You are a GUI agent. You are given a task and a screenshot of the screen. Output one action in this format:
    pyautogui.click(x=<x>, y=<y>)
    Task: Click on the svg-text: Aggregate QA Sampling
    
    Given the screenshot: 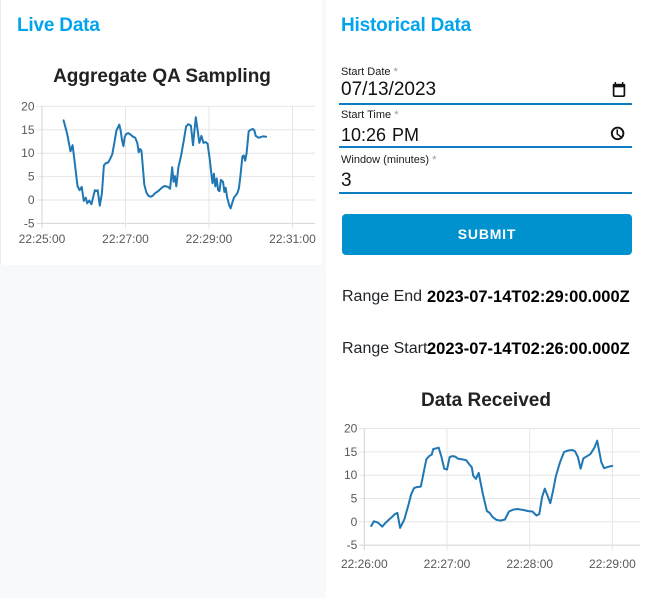 What is the action you would take?
    pyautogui.click(x=162, y=76)
    